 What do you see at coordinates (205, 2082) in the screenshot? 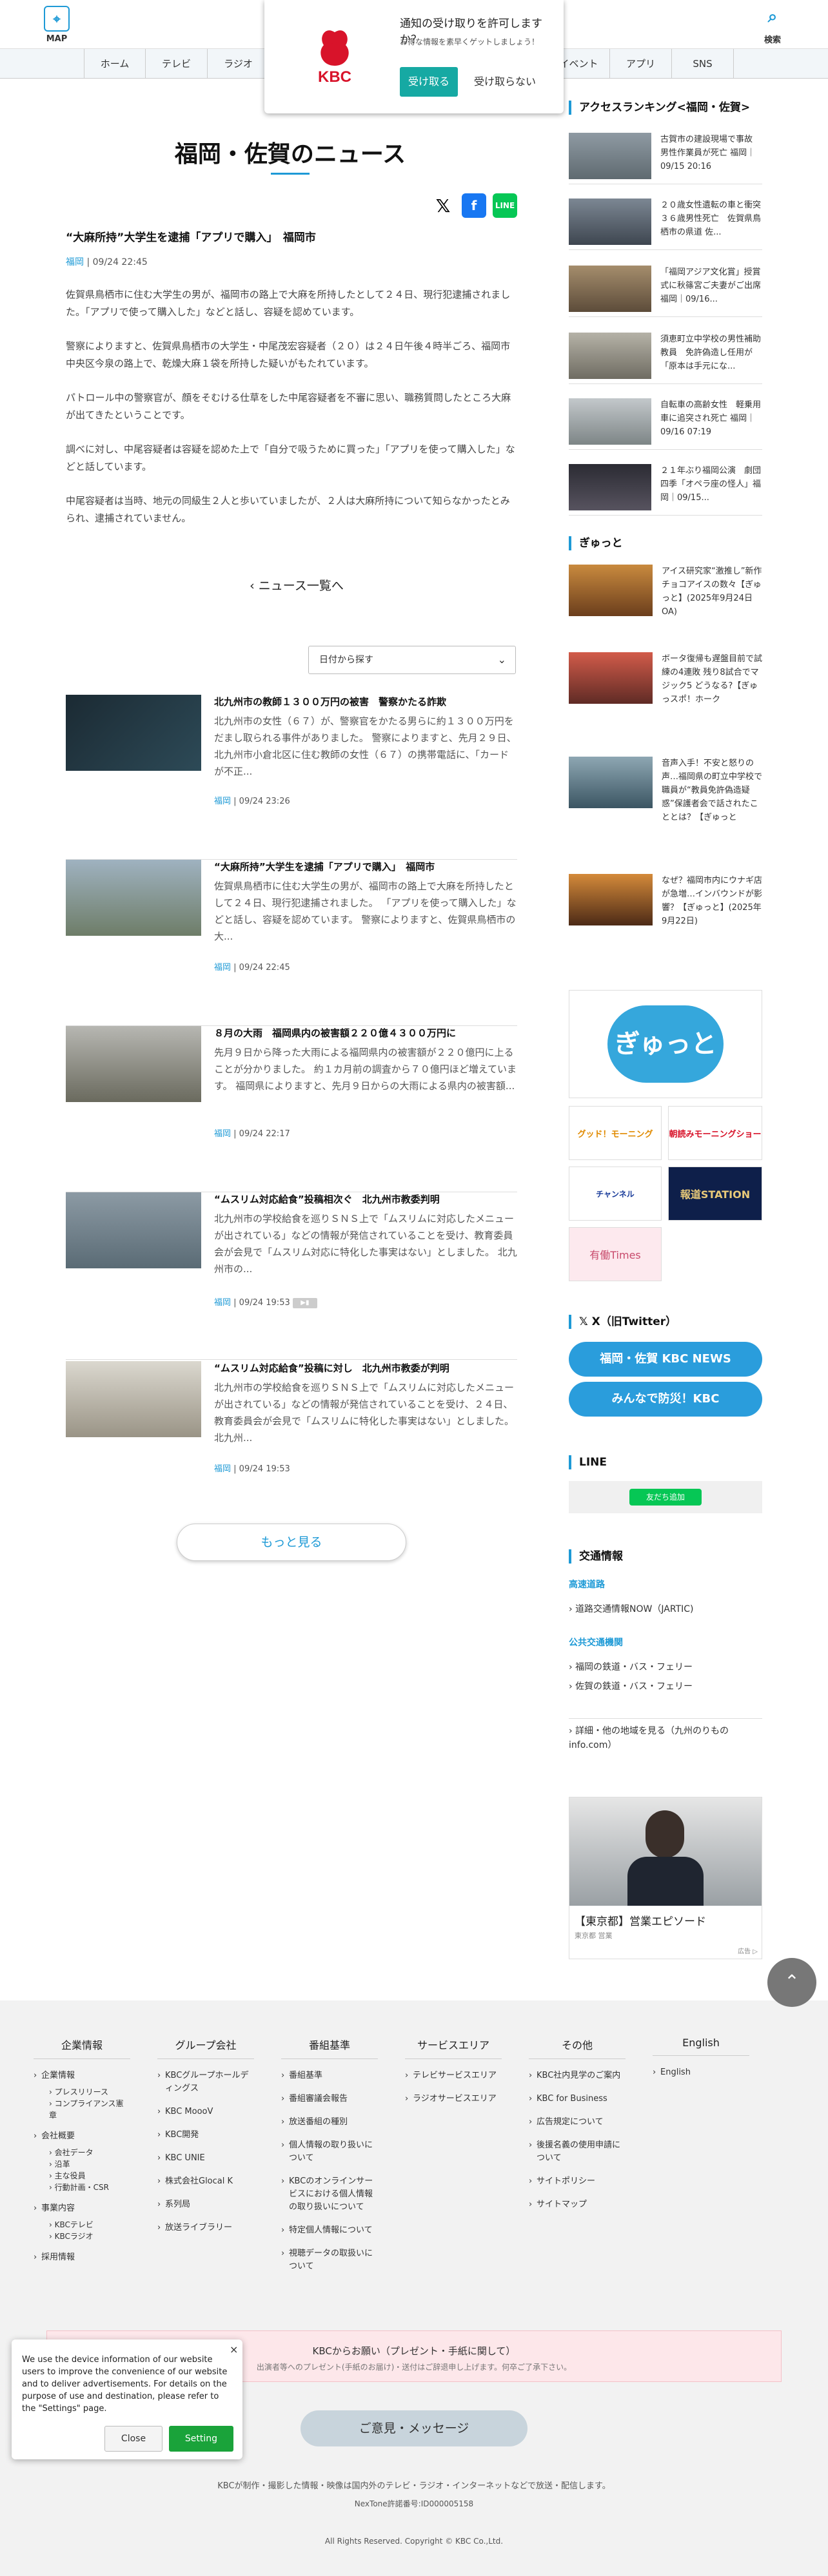
I see `footer-link: KBCグループホールディングス` at bounding box center [205, 2082].